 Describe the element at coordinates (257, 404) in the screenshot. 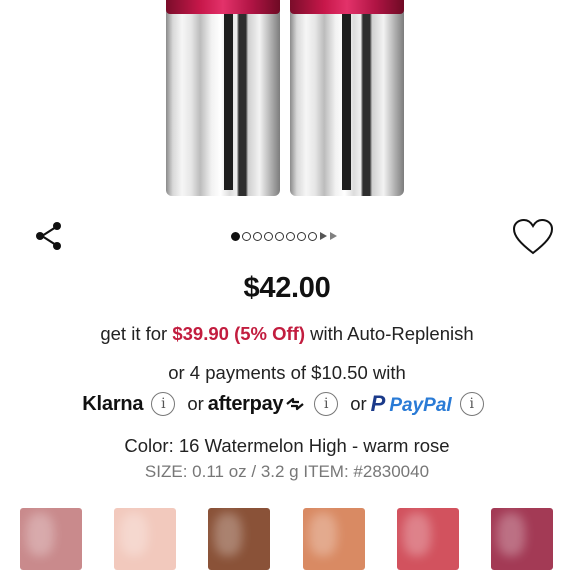

I see `afterpay-logo: afterpay` at that location.